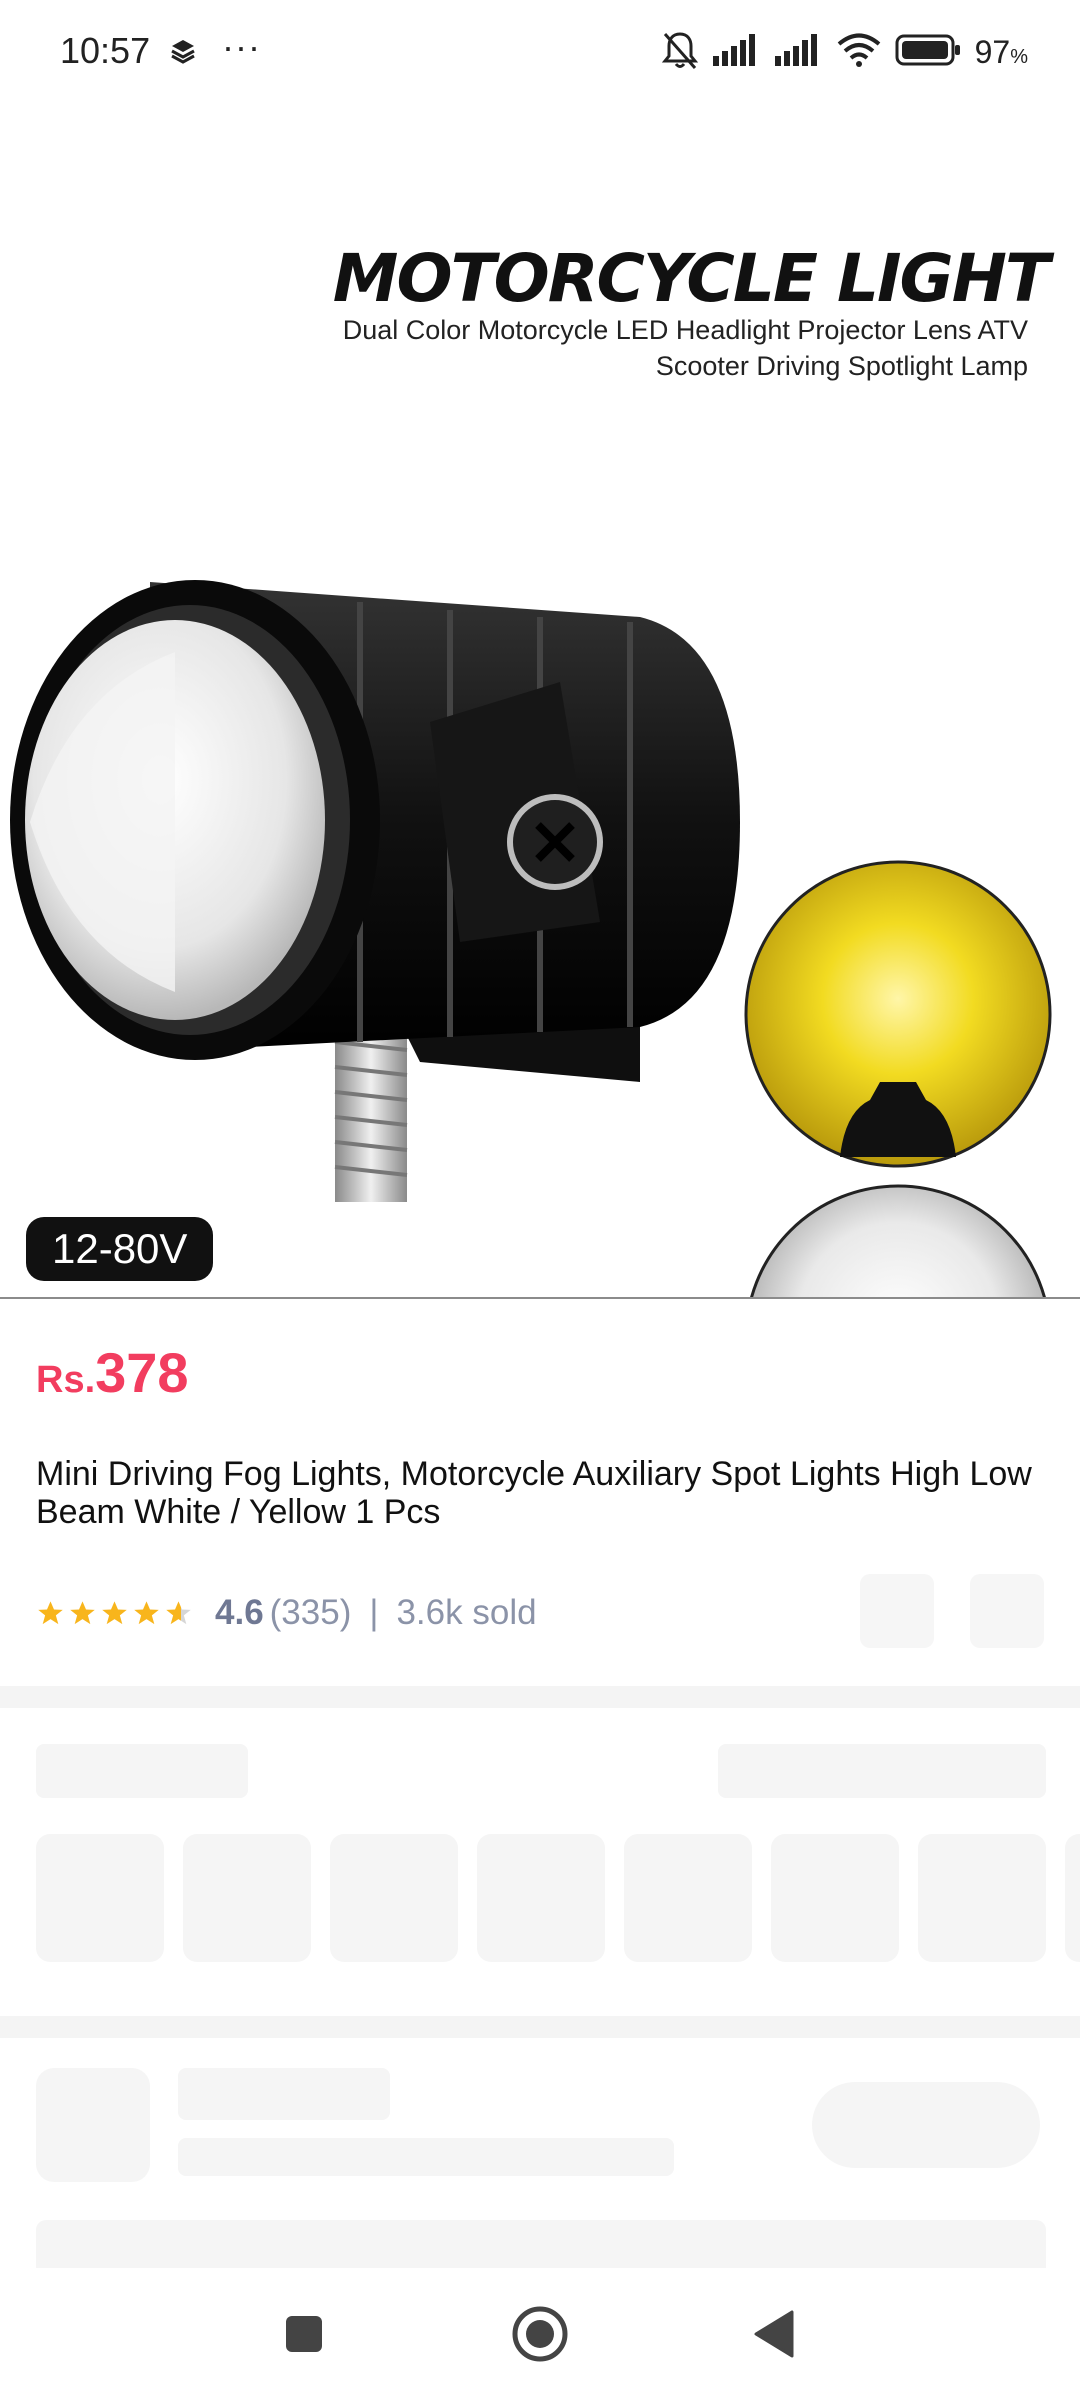 This screenshot has width=1080, height=2400. I want to click on status-time: 10:57, so click(105, 50).